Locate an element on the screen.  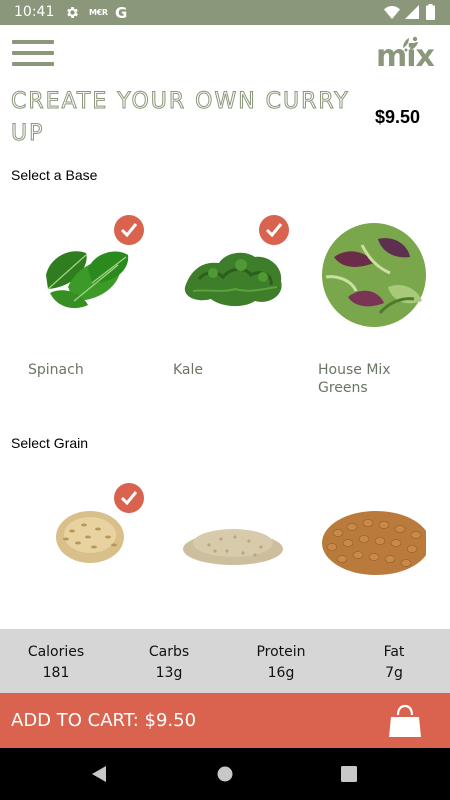
nutrition-label: Protein is located at coordinates (281, 652).